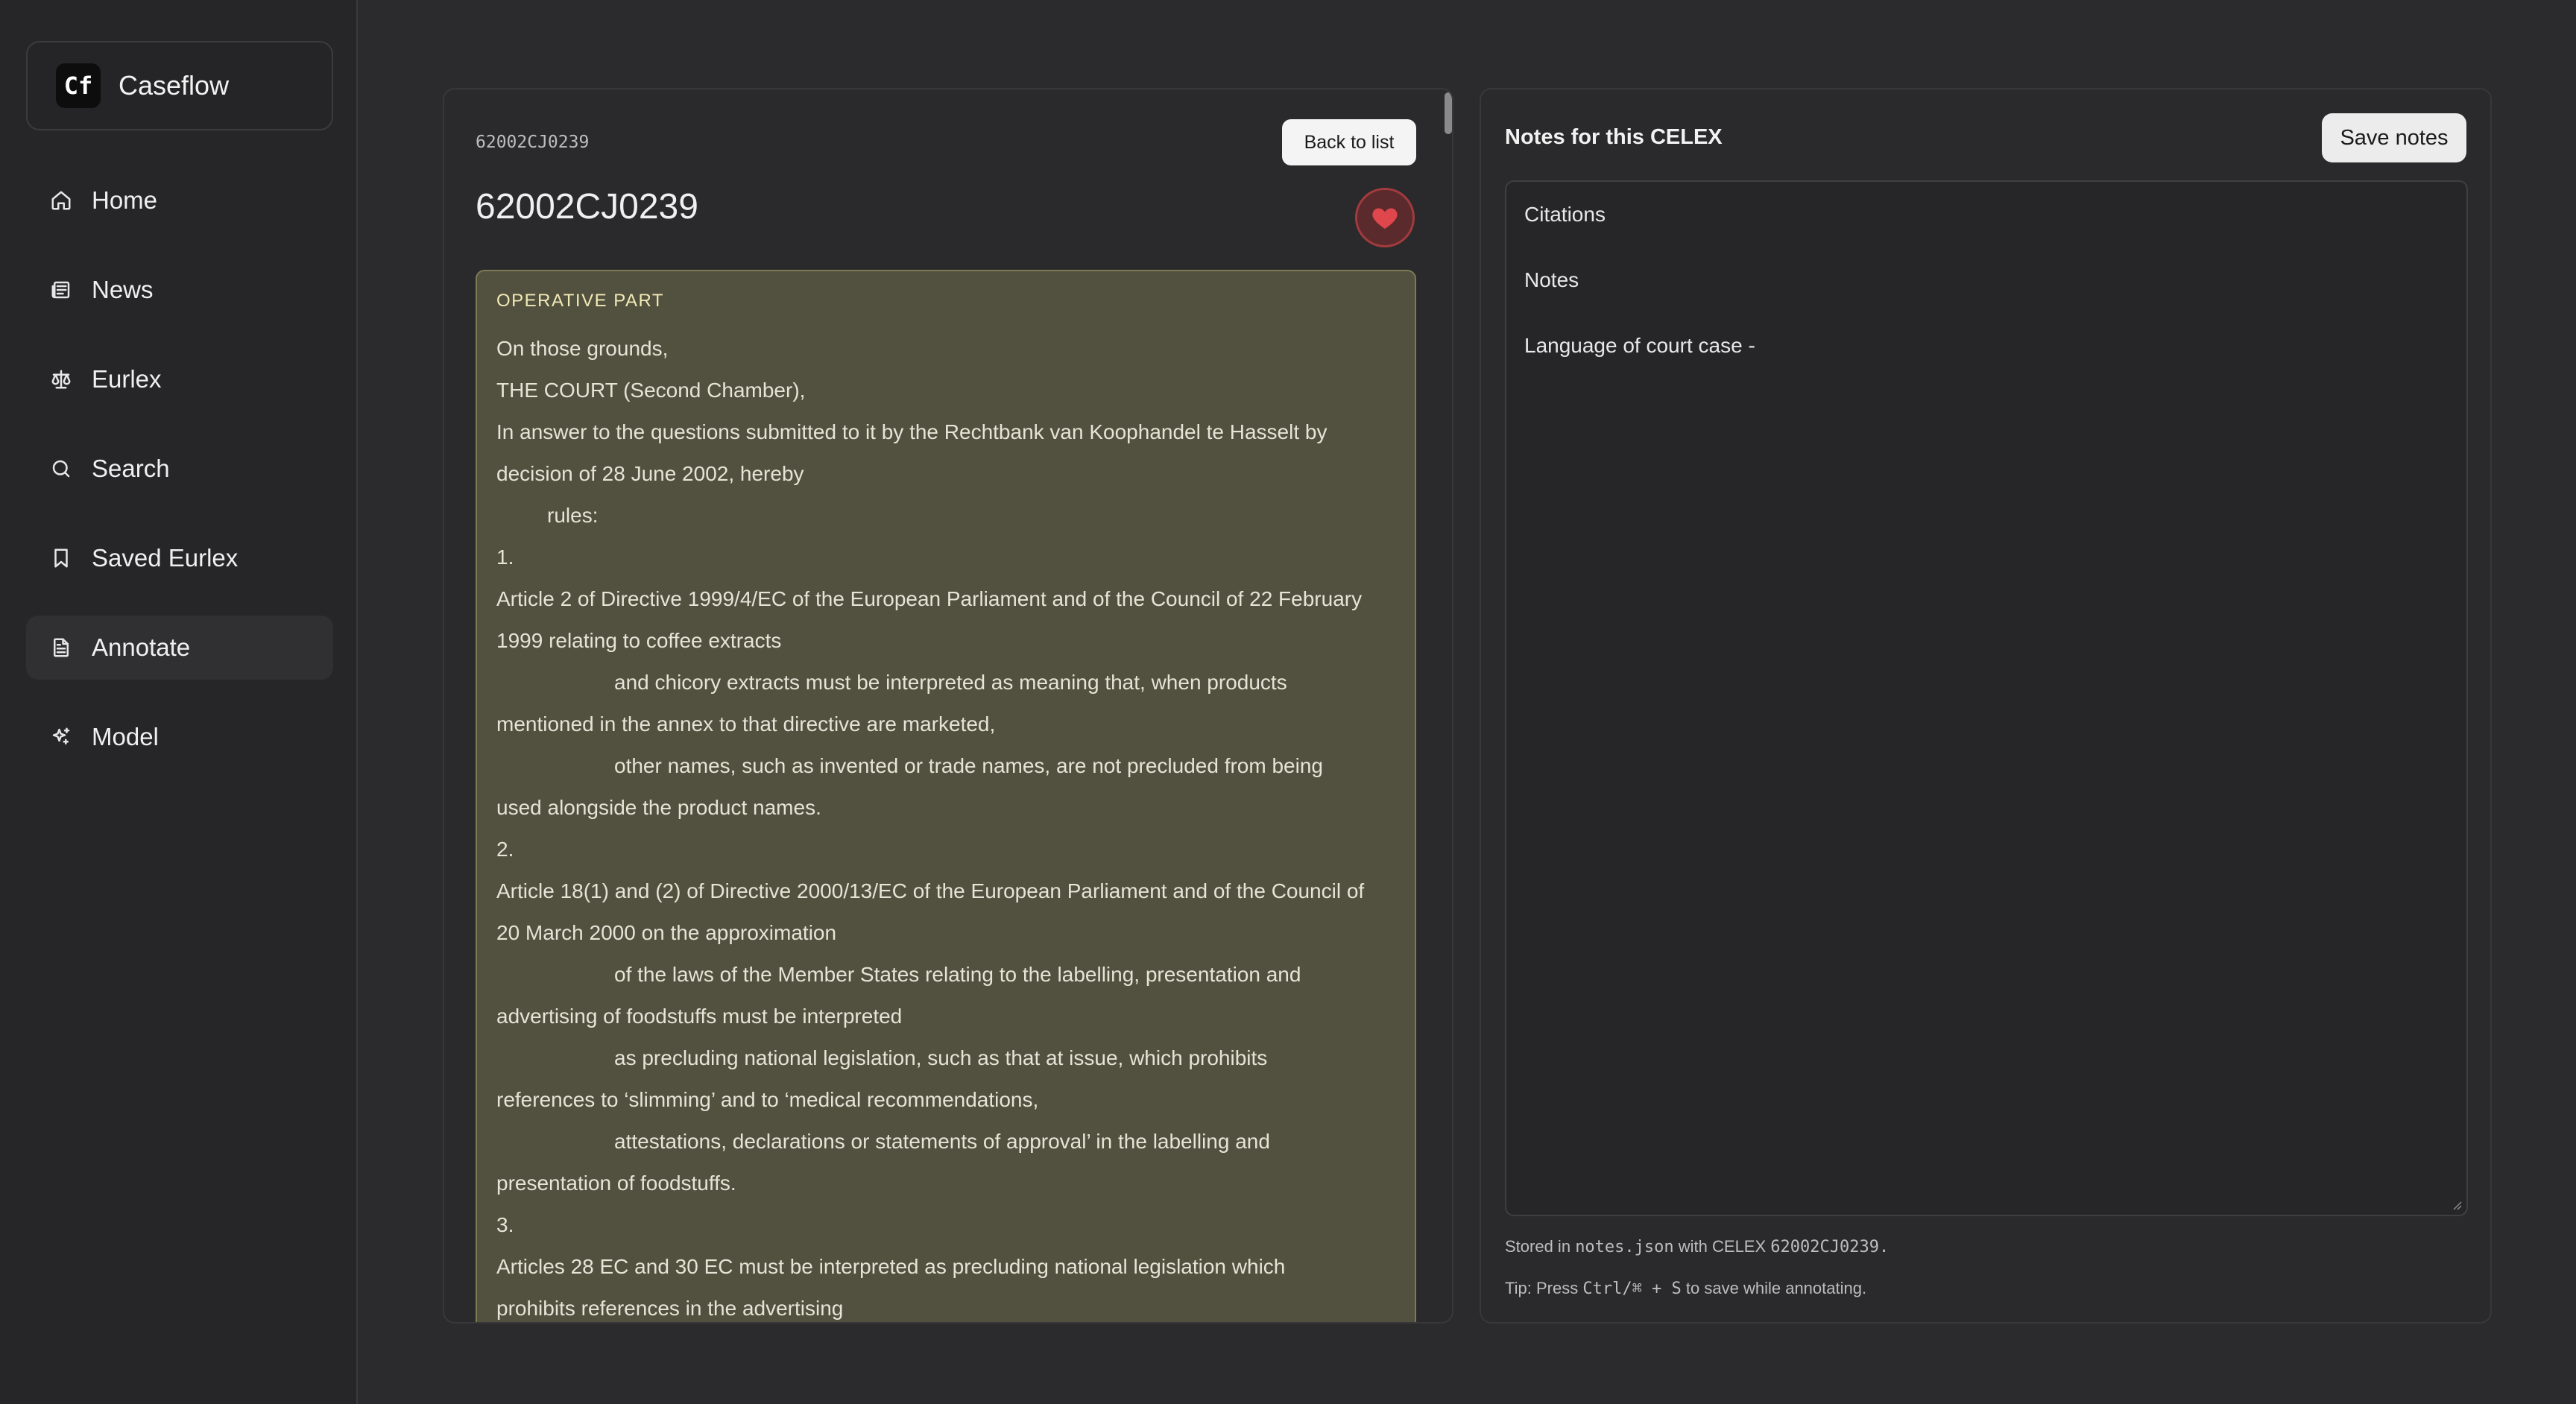  Describe the element at coordinates (1551, 279) in the screenshot. I see `notes-text-line: Notes` at that location.